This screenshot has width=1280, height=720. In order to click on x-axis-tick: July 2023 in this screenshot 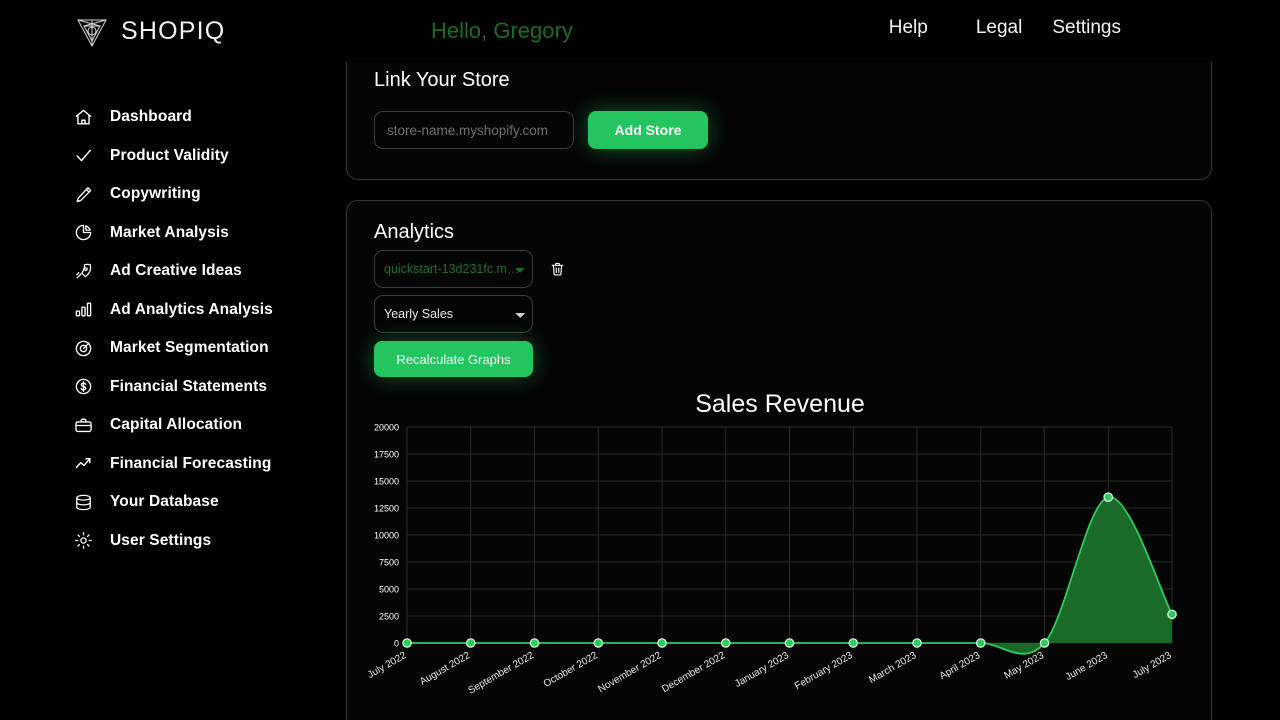, I will do `click(1152, 665)`.